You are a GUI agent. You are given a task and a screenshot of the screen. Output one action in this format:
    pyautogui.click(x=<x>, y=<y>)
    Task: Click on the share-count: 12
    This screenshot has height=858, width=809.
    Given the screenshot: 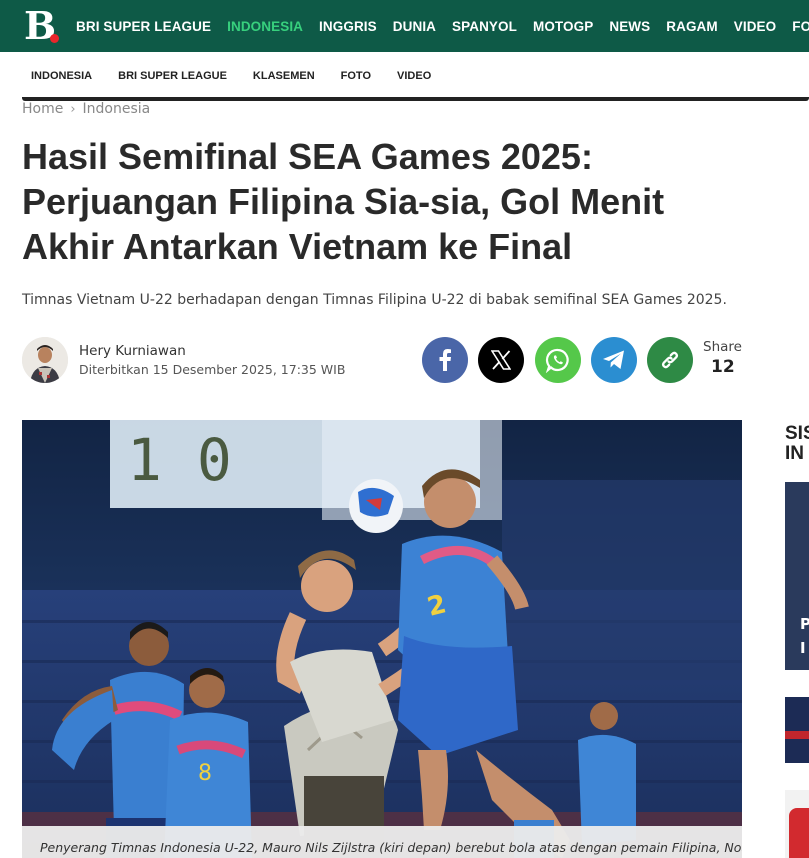 What is the action you would take?
    pyautogui.click(x=723, y=367)
    